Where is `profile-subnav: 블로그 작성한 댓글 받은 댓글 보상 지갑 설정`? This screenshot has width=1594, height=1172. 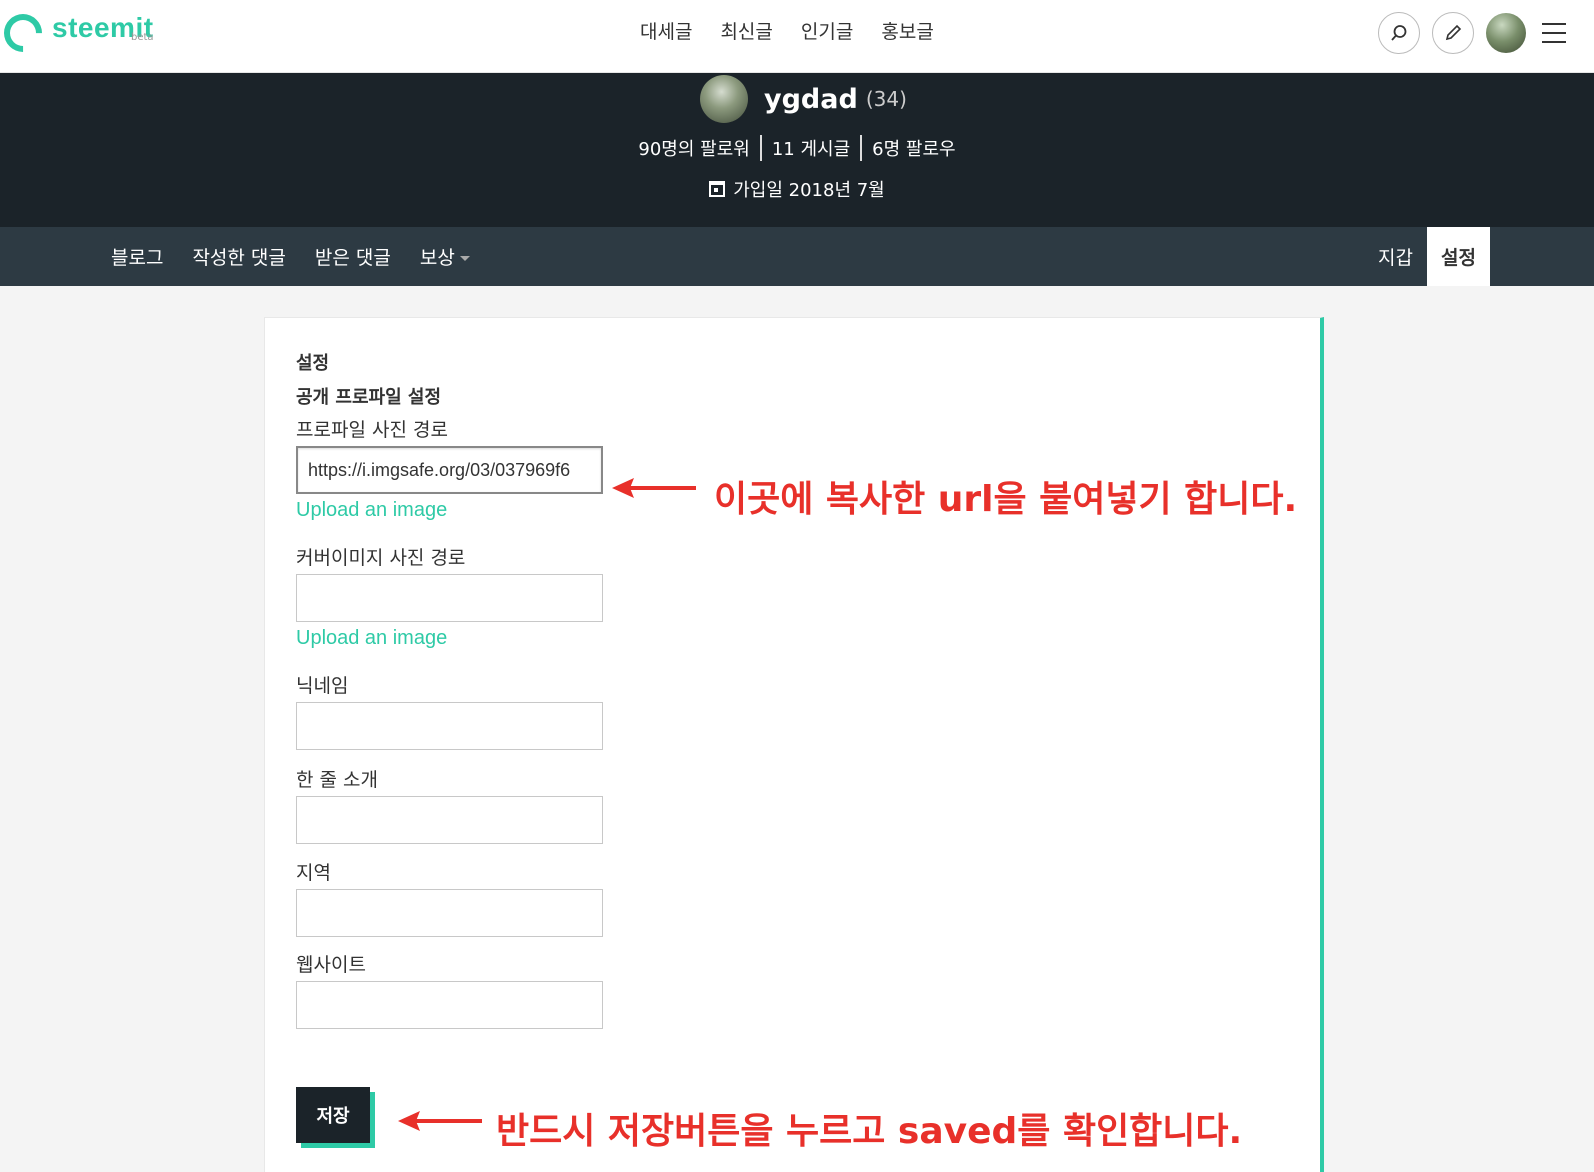
profile-subnav: 블로그 작성한 댓글 받은 댓글 보상 지갑 설정 is located at coordinates (797, 256).